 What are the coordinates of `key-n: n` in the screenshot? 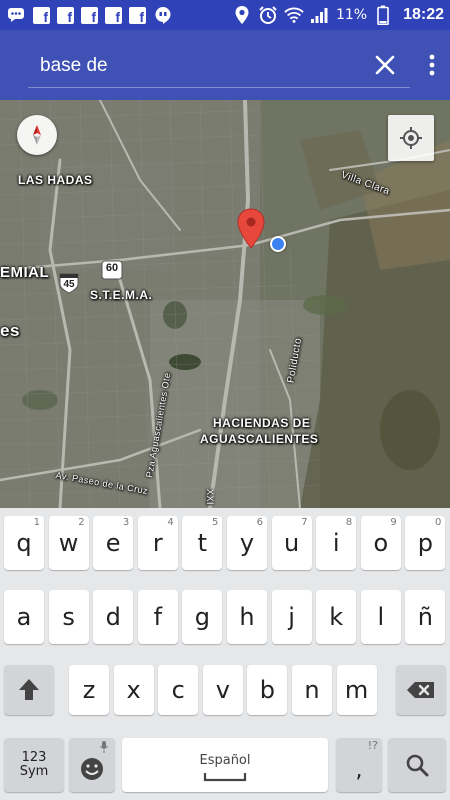 It's located at (312, 690).